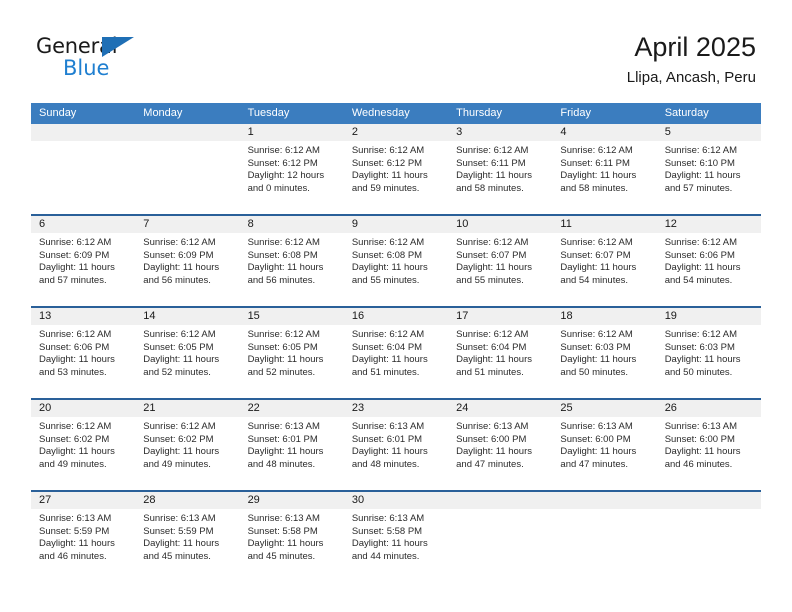  Describe the element at coordinates (74, 255) in the screenshot. I see `day-detail-line: Sunset: 6:09 PM` at that location.